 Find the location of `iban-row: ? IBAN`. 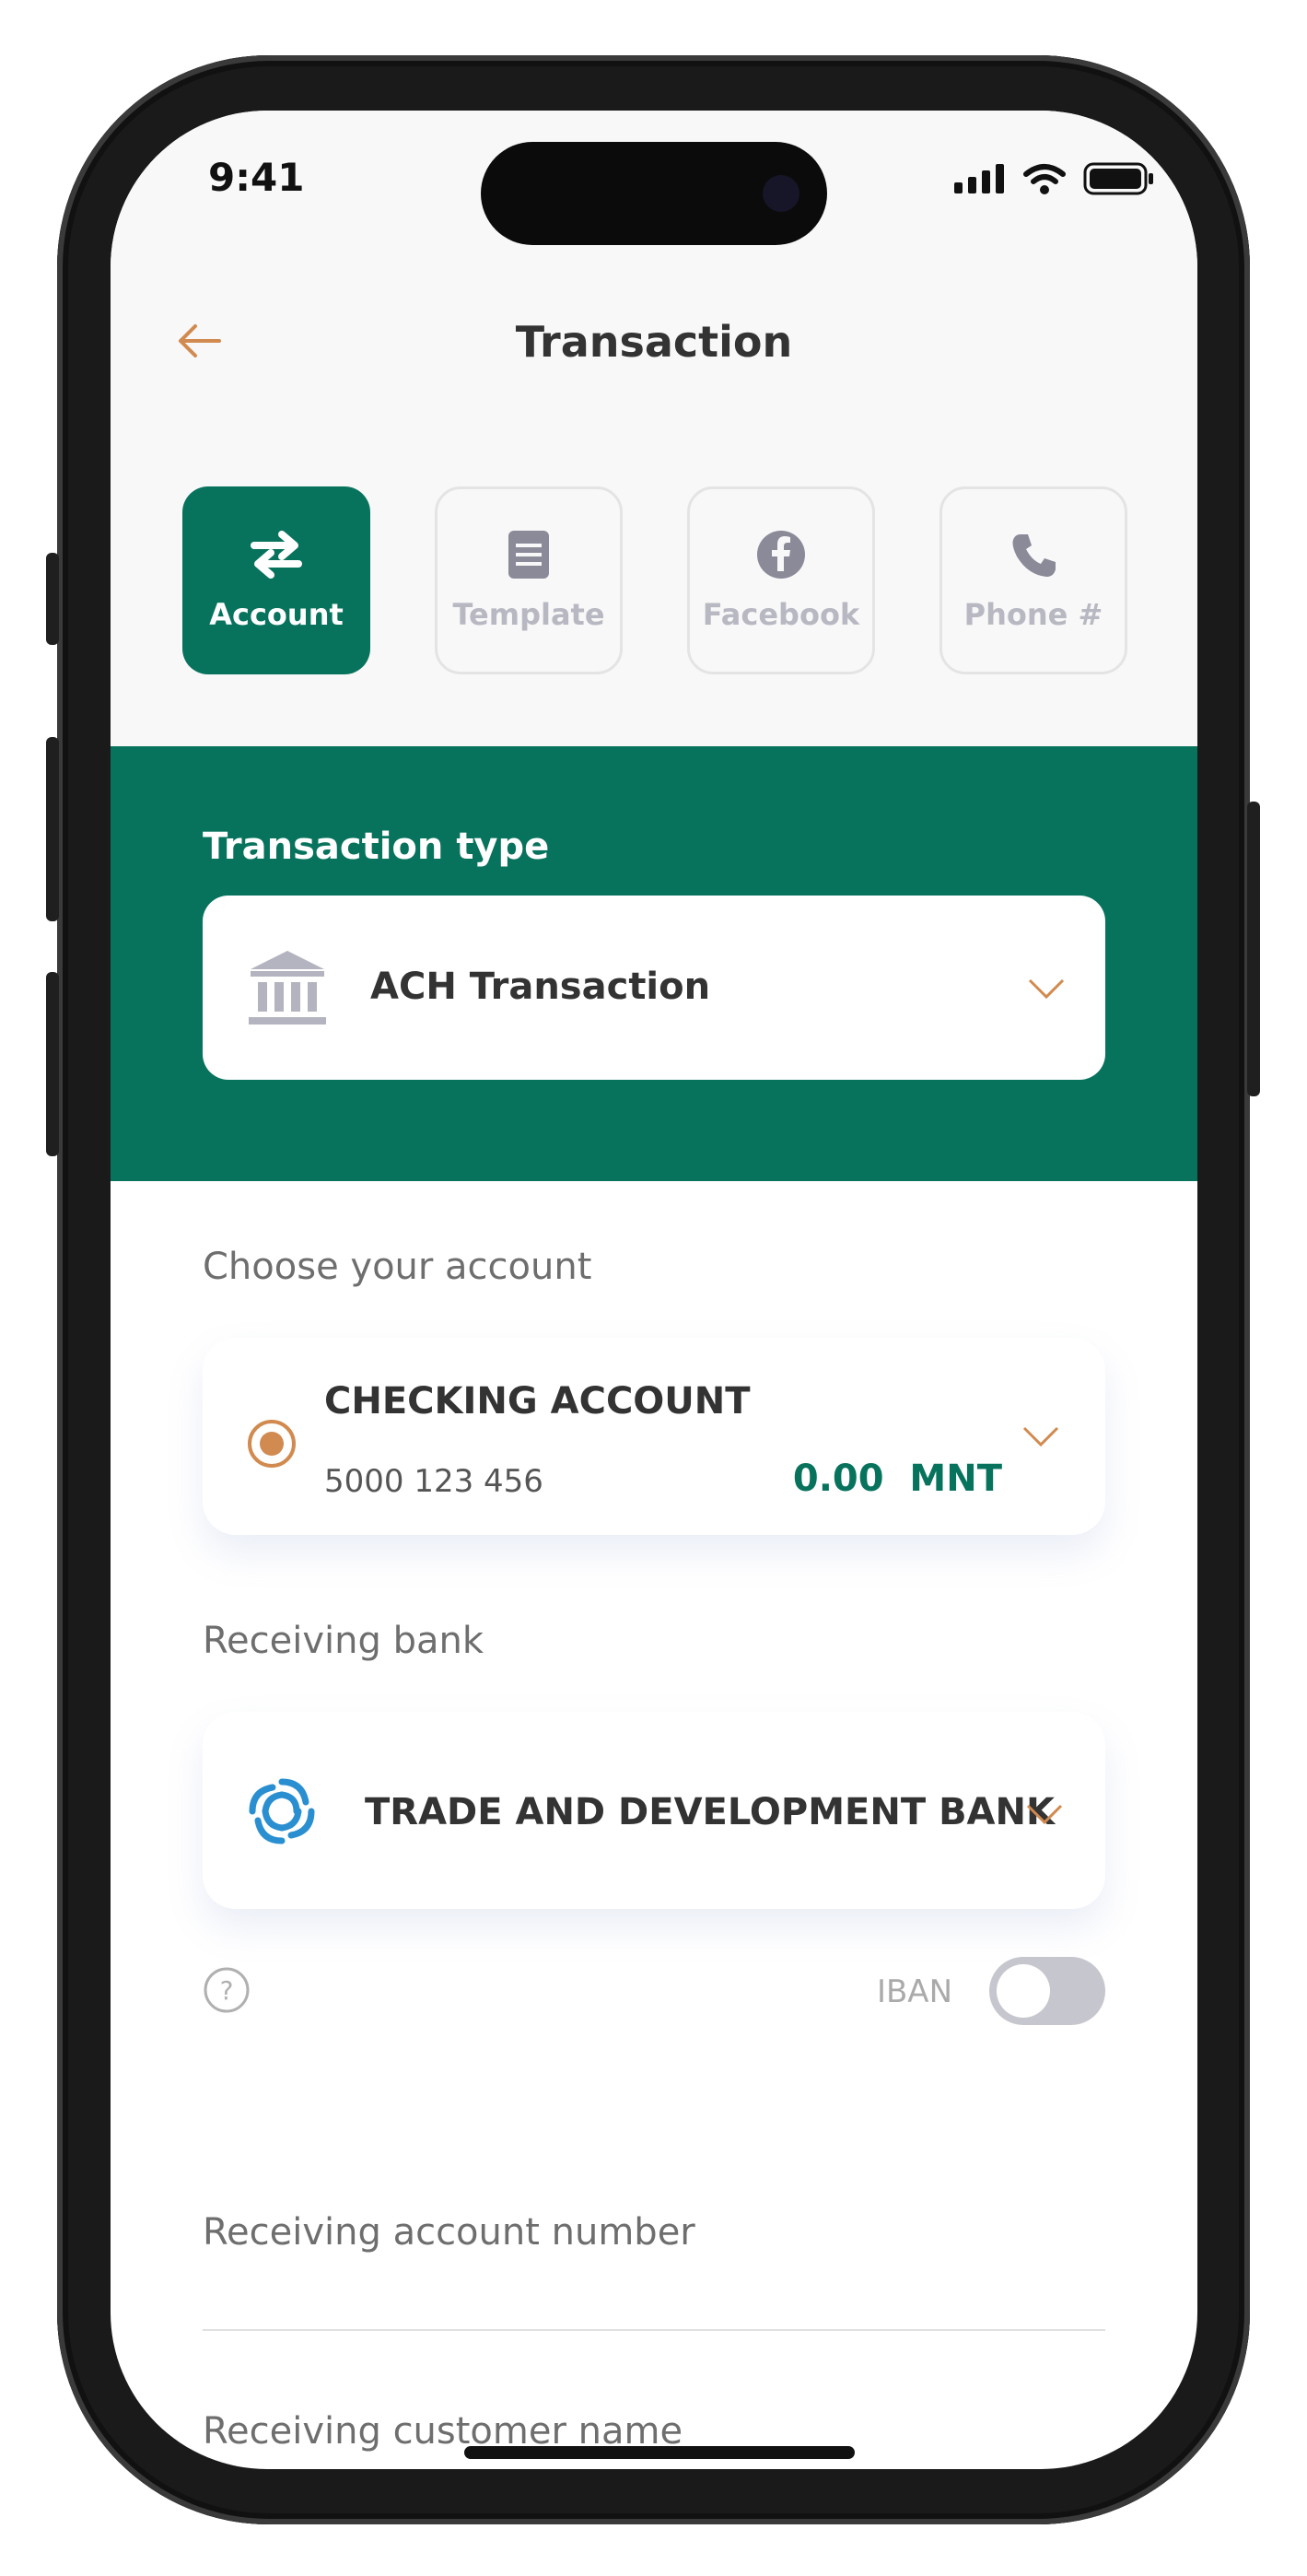

iban-row: ? IBAN is located at coordinates (654, 1990).